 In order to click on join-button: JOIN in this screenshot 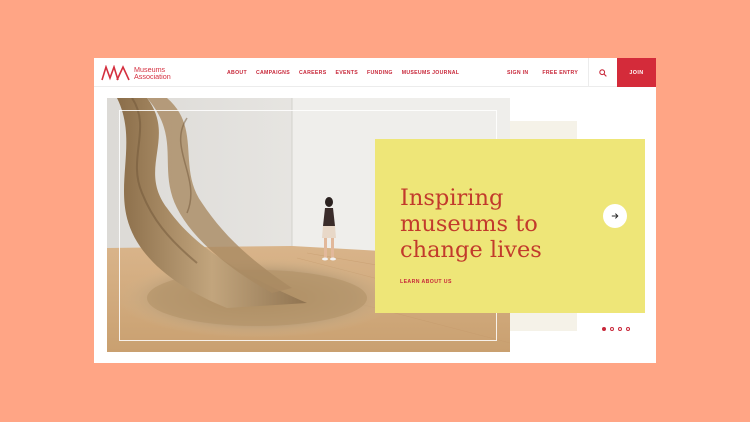, I will do `click(636, 72)`.